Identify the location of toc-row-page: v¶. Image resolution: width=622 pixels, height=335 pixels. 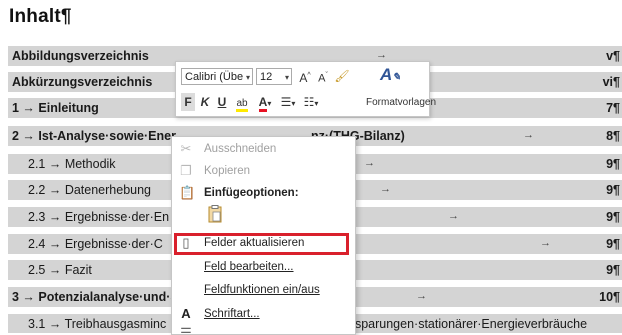
(613, 56).